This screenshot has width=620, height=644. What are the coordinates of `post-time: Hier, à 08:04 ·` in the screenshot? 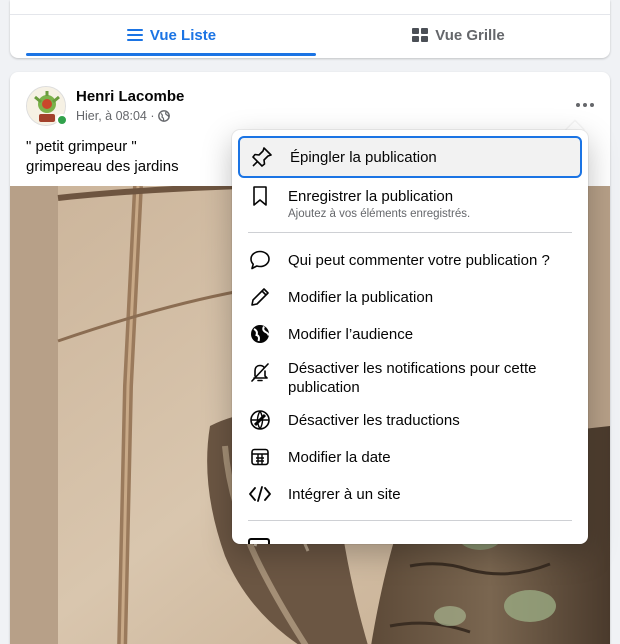 It's located at (115, 116).